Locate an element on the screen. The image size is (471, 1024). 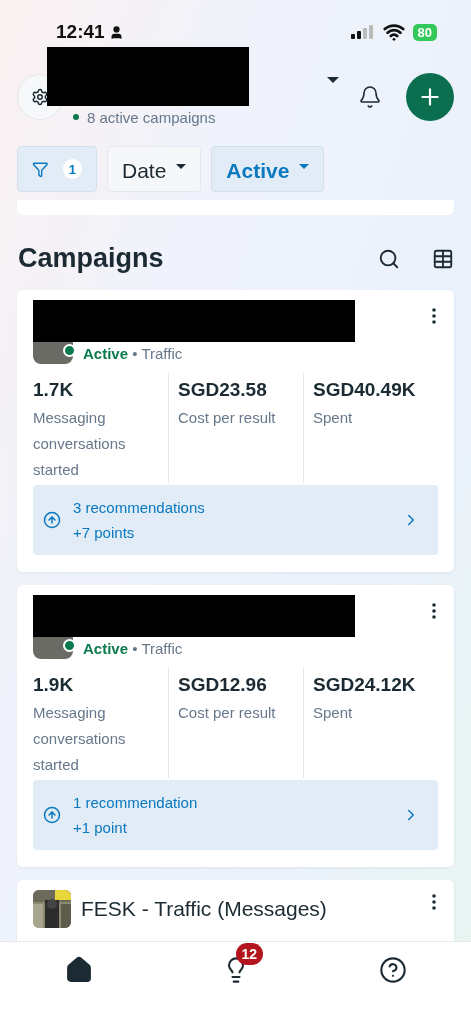
nav-tab: 12 is located at coordinates (245, 963).